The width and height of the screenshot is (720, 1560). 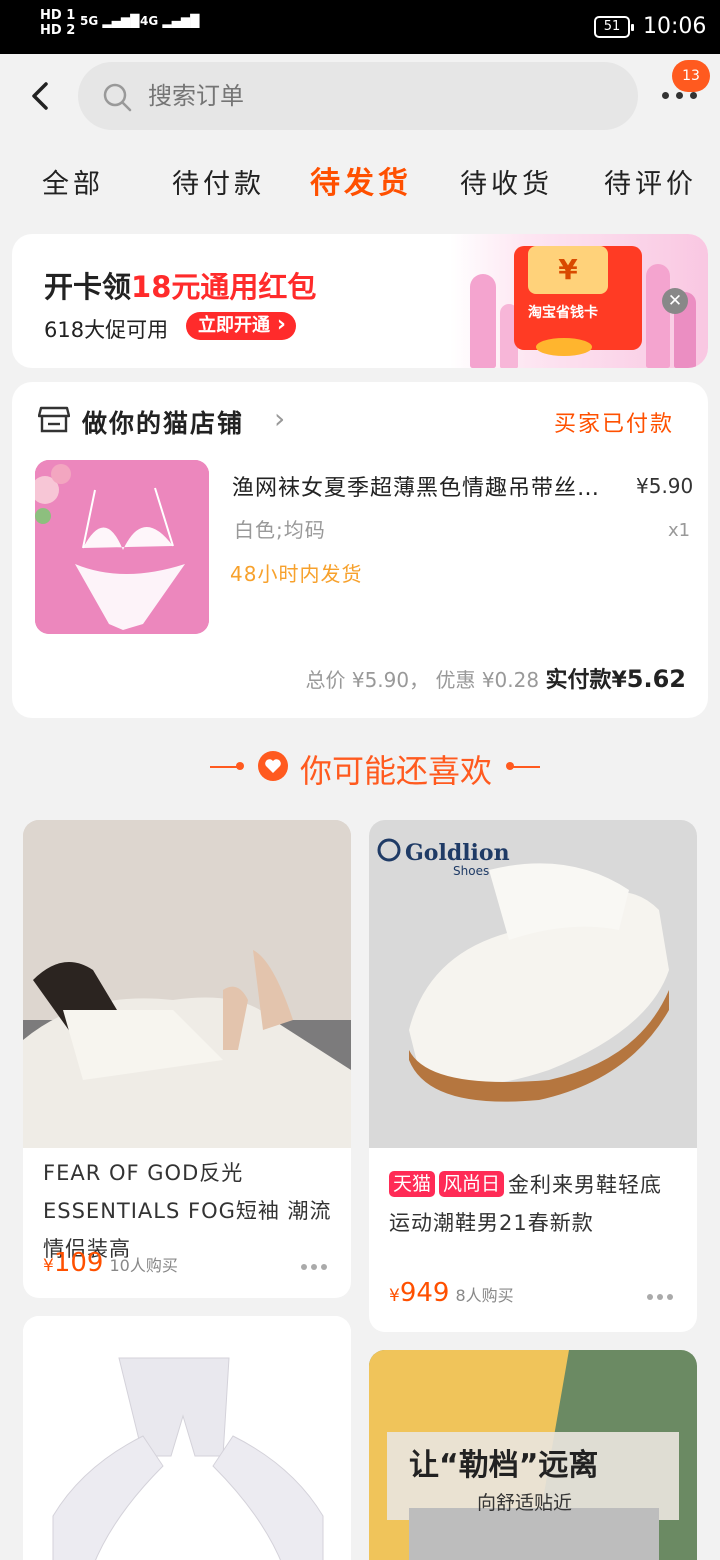 I want to click on open-now-button: 立即开通, so click(x=241, y=325).